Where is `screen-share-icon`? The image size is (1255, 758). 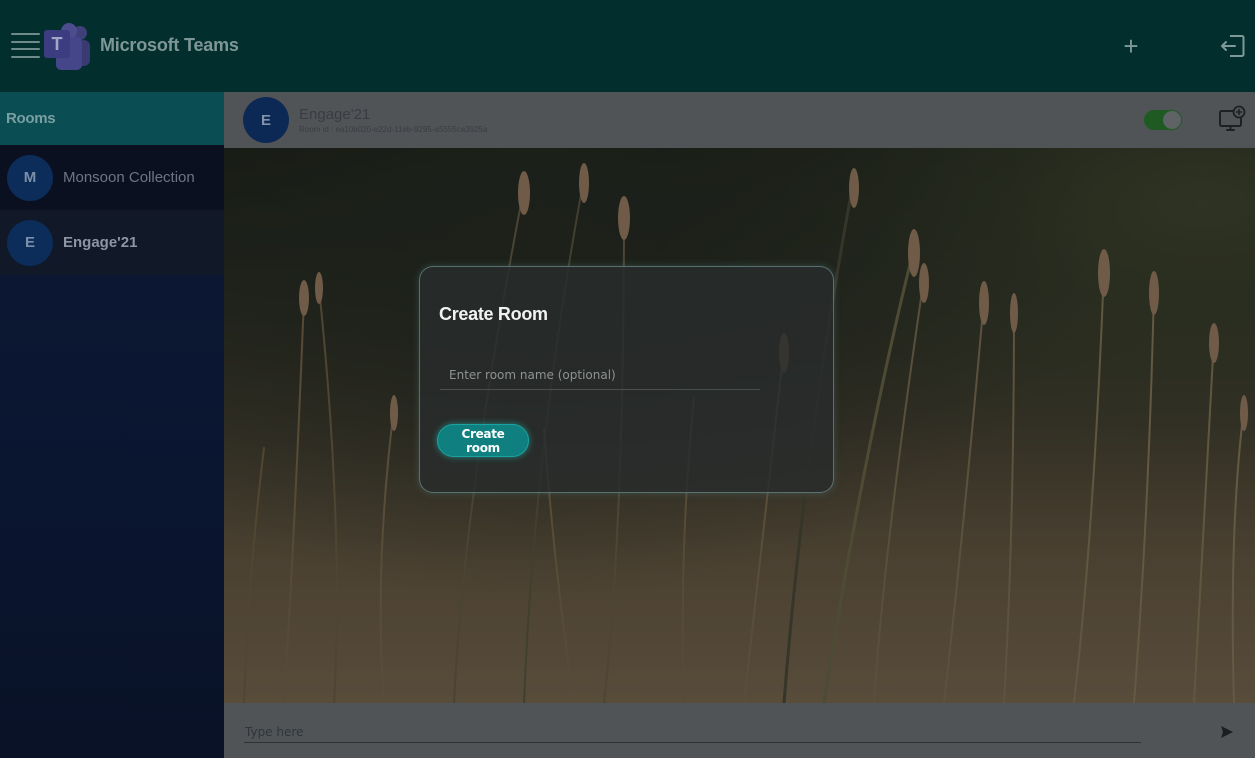 screen-share-icon is located at coordinates (1232, 119).